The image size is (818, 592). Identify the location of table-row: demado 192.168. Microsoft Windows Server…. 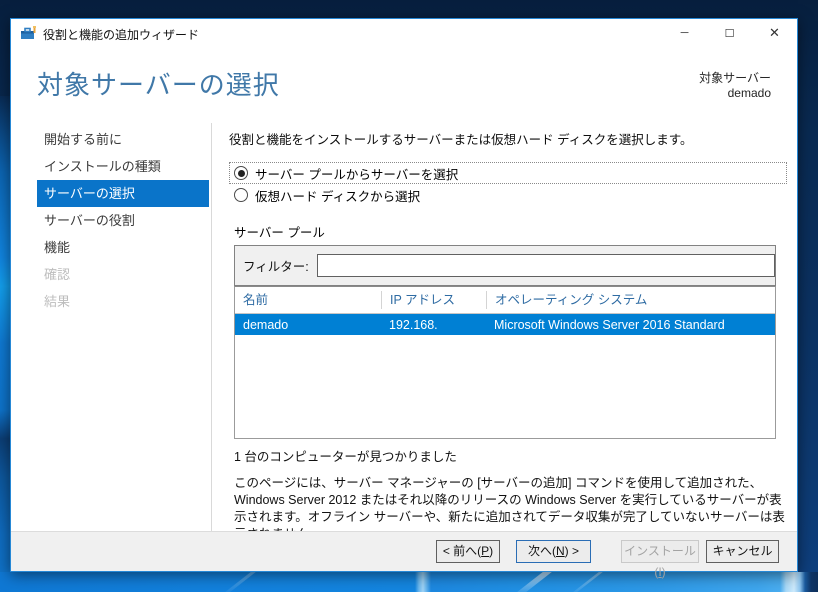
(505, 324).